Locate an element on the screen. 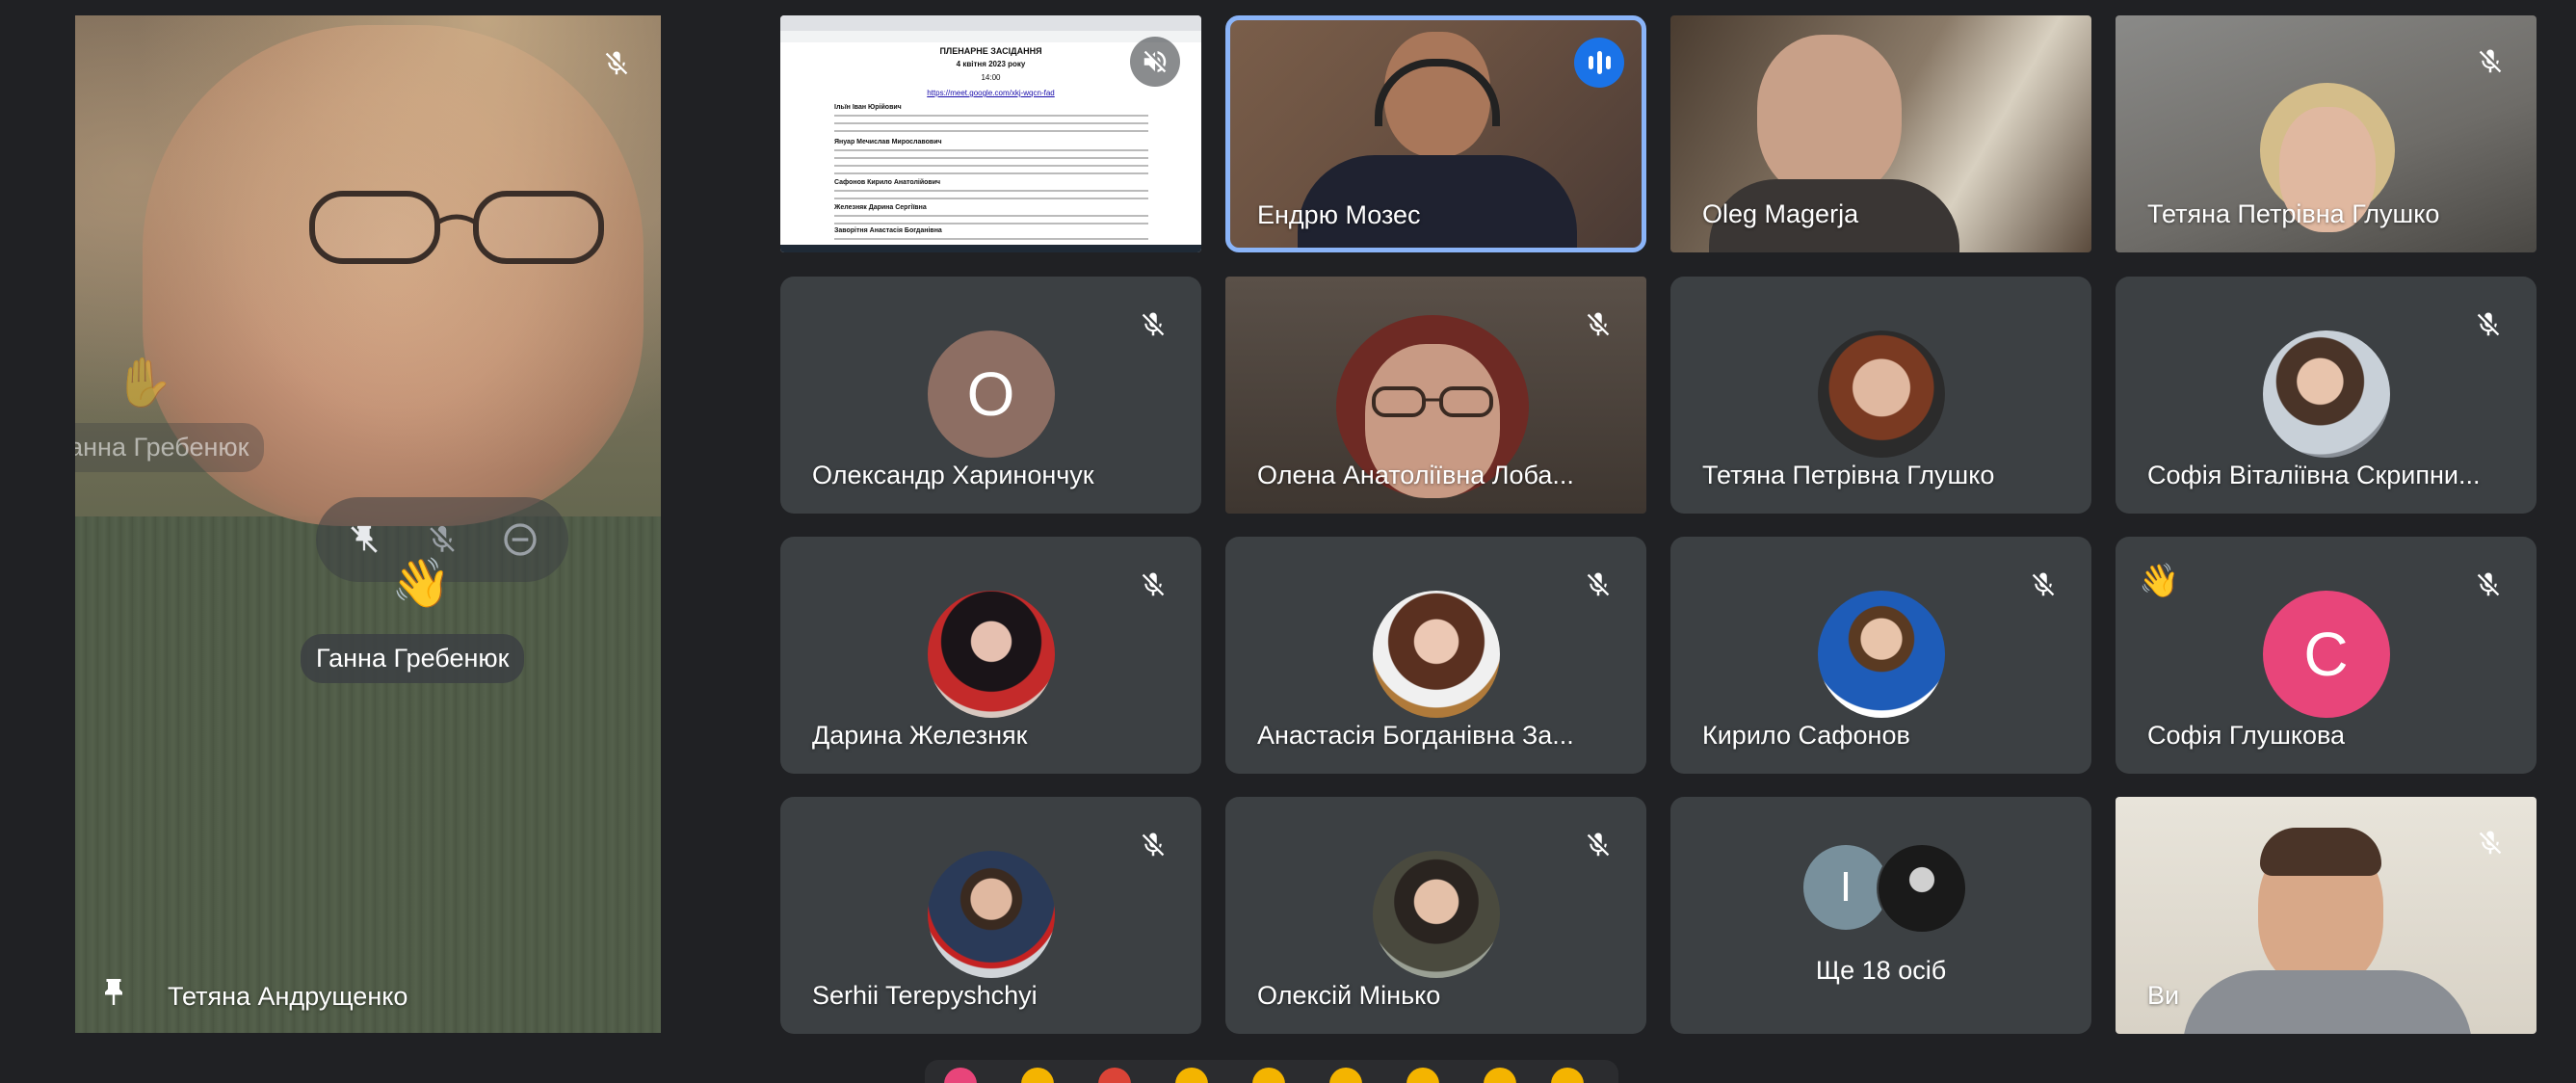 This screenshot has height=1083, width=2576. tile-terepyshchyi: Serhii Terepyshchyi is located at coordinates (990, 915).